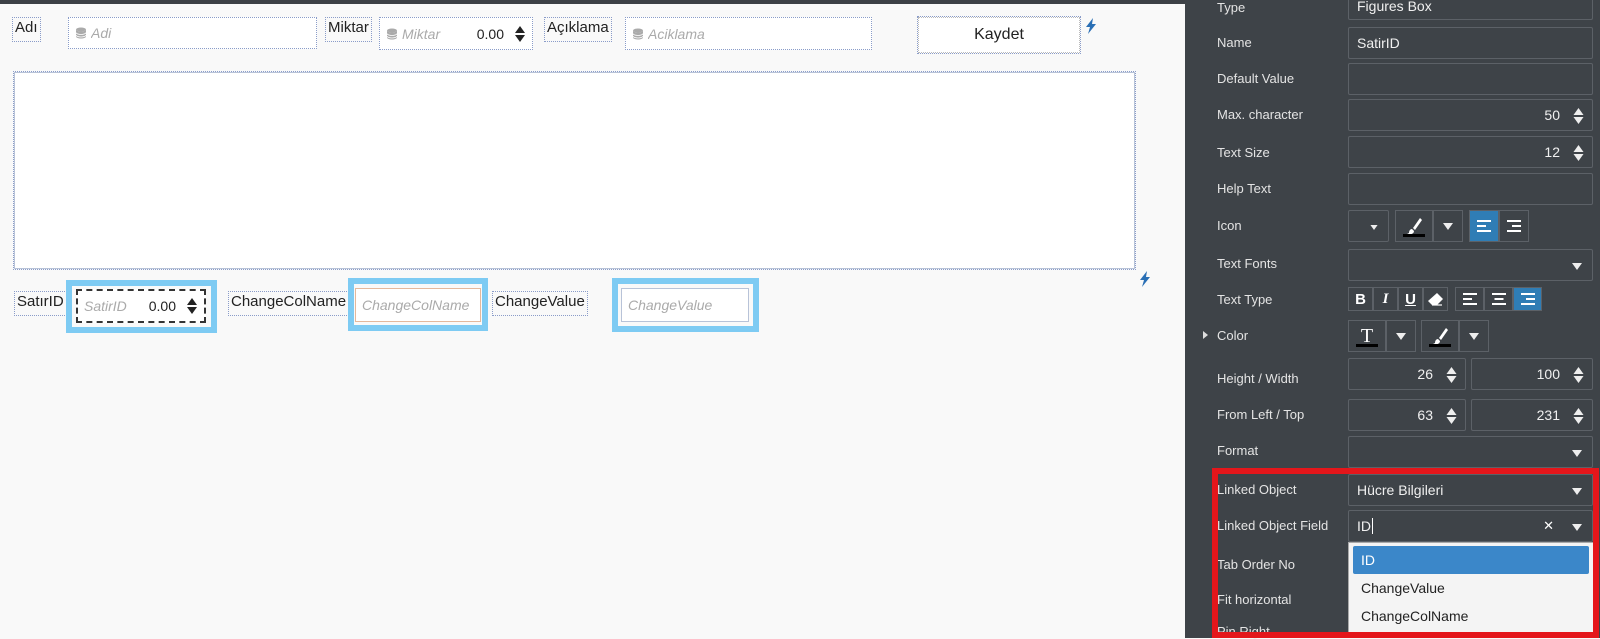 The image size is (1600, 639). I want to click on align-center-icon, so click(1498, 299).